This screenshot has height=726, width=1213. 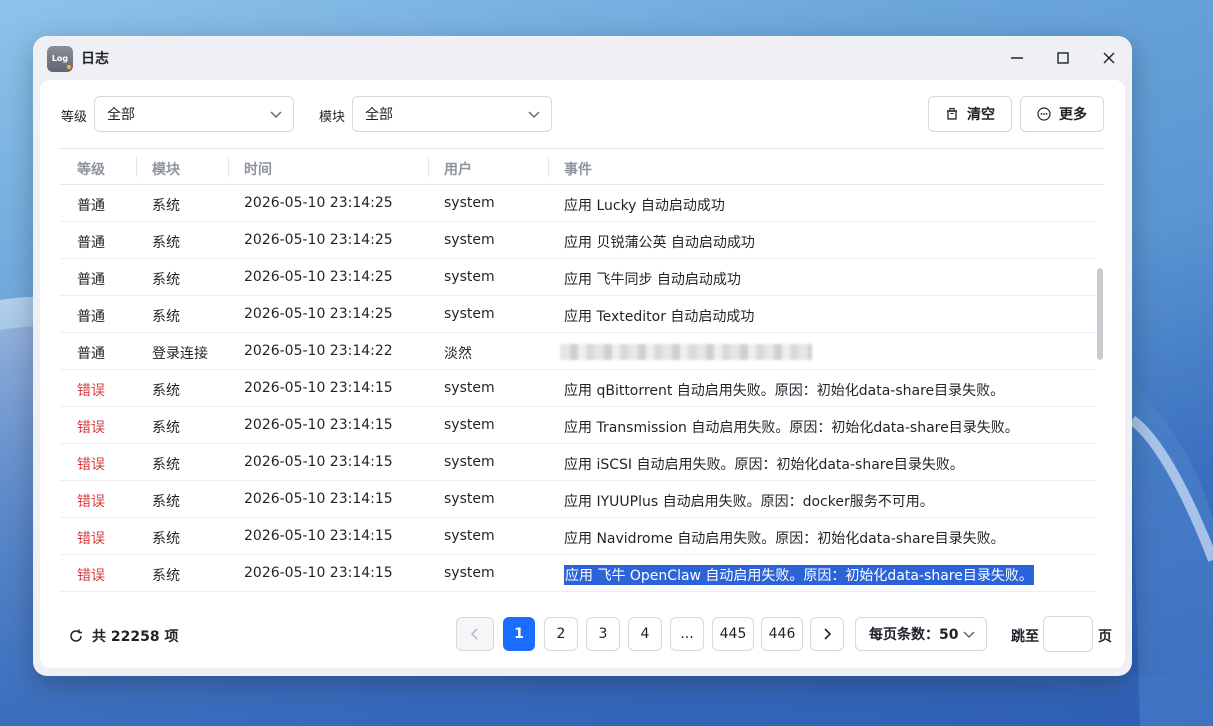 I want to click on level-select: 全部, so click(x=194, y=114).